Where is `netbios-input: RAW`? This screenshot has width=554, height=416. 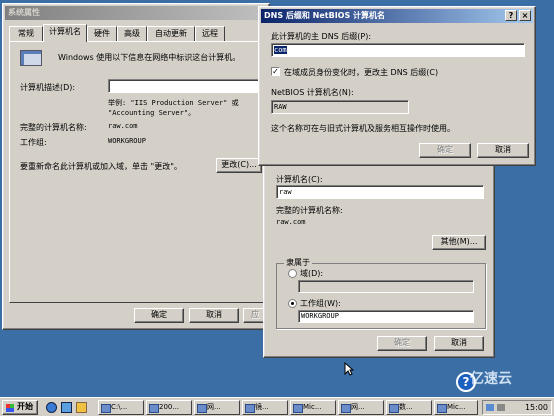
netbios-input: RAW is located at coordinates (340, 107).